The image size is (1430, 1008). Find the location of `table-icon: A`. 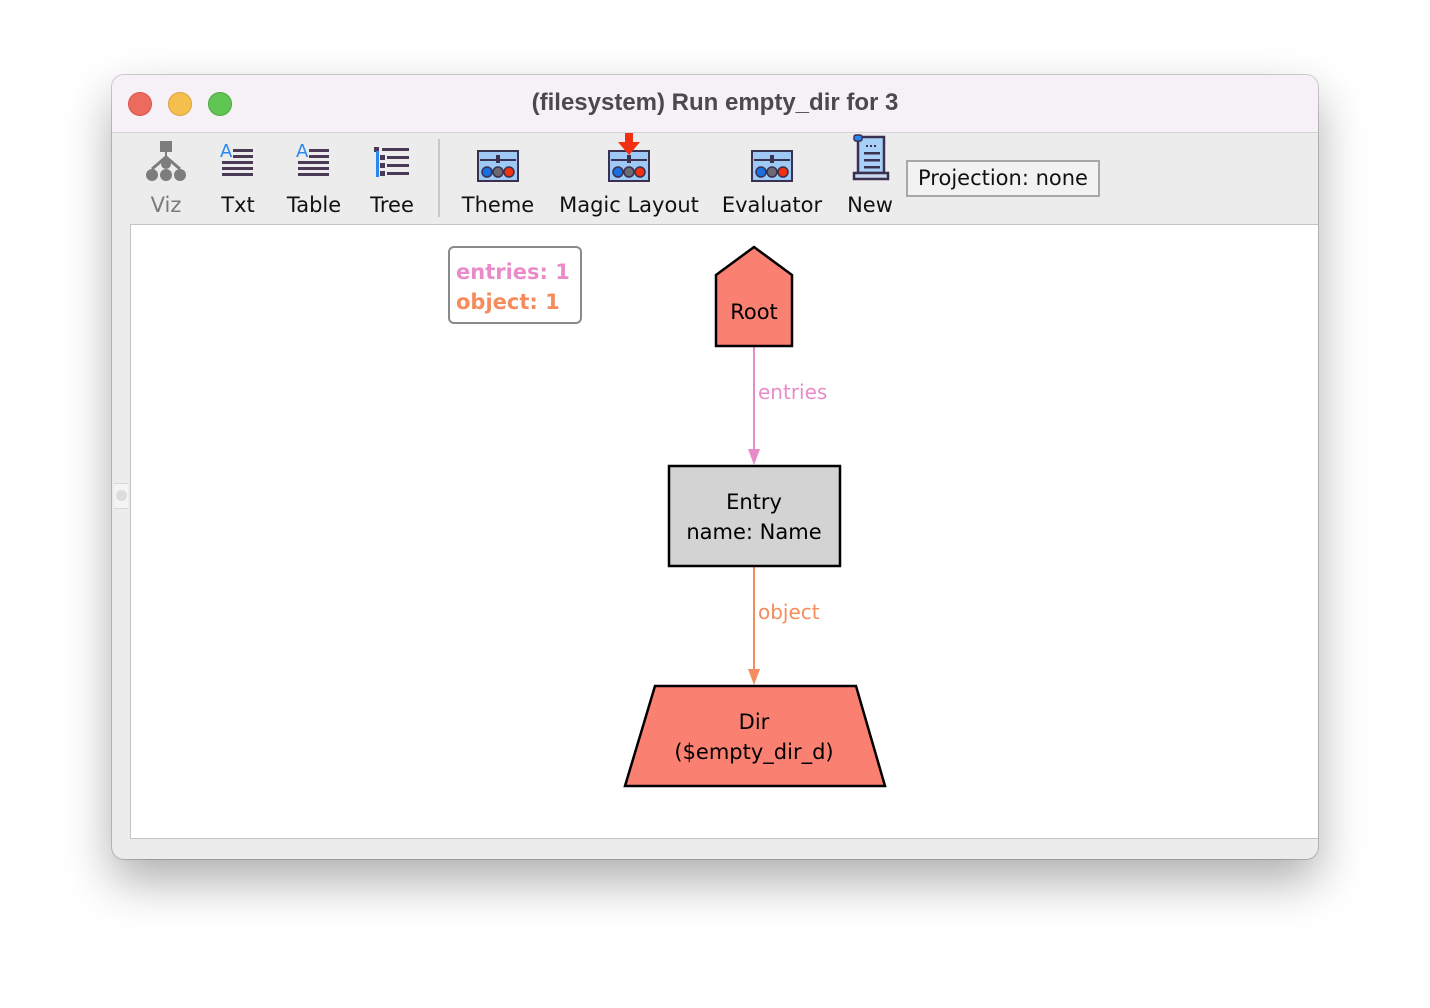

table-icon: A is located at coordinates (314, 158).